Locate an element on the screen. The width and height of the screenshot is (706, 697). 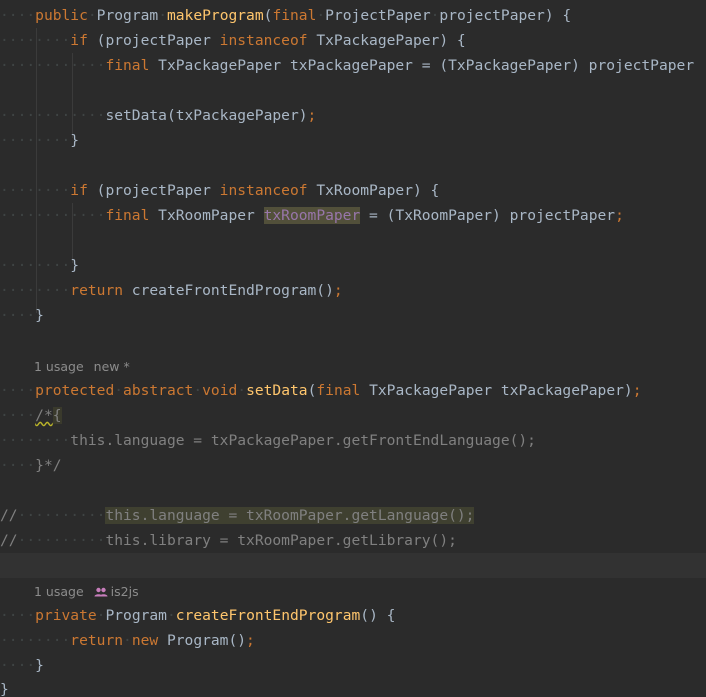
code-text: Program() is located at coordinates (202, 640).